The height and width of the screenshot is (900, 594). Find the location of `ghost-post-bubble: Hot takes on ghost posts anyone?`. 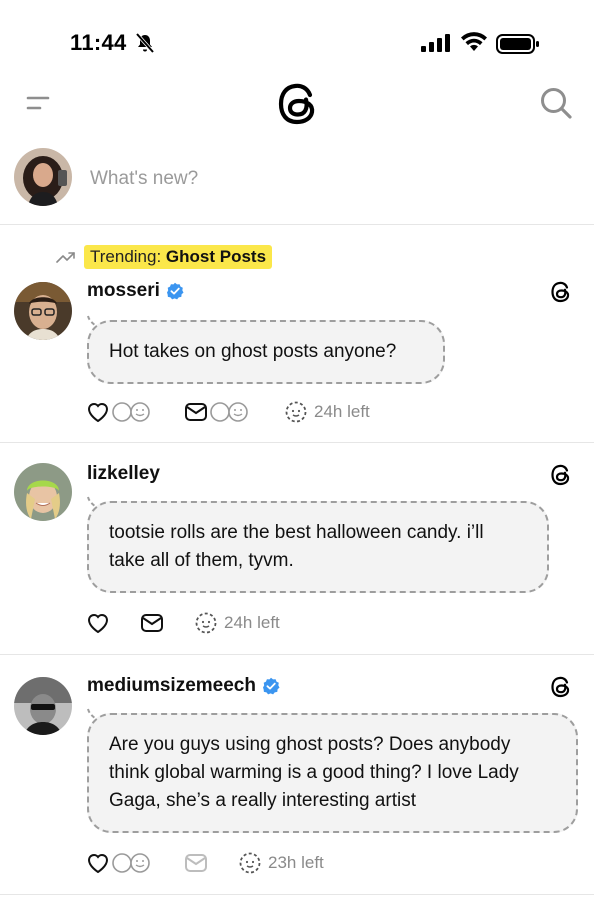

ghost-post-bubble: Hot takes on ghost posts anyone? is located at coordinates (266, 352).